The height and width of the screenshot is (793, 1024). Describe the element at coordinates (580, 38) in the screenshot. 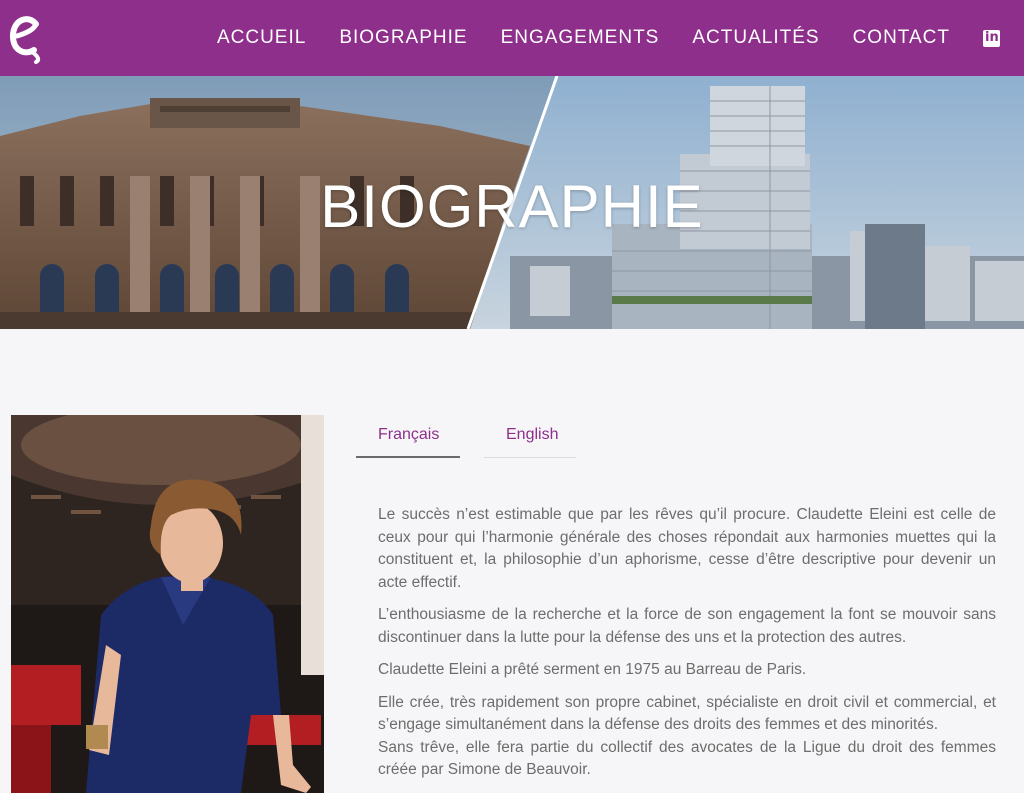

I see `nav-engagements: ENGAGEMENTS` at that location.